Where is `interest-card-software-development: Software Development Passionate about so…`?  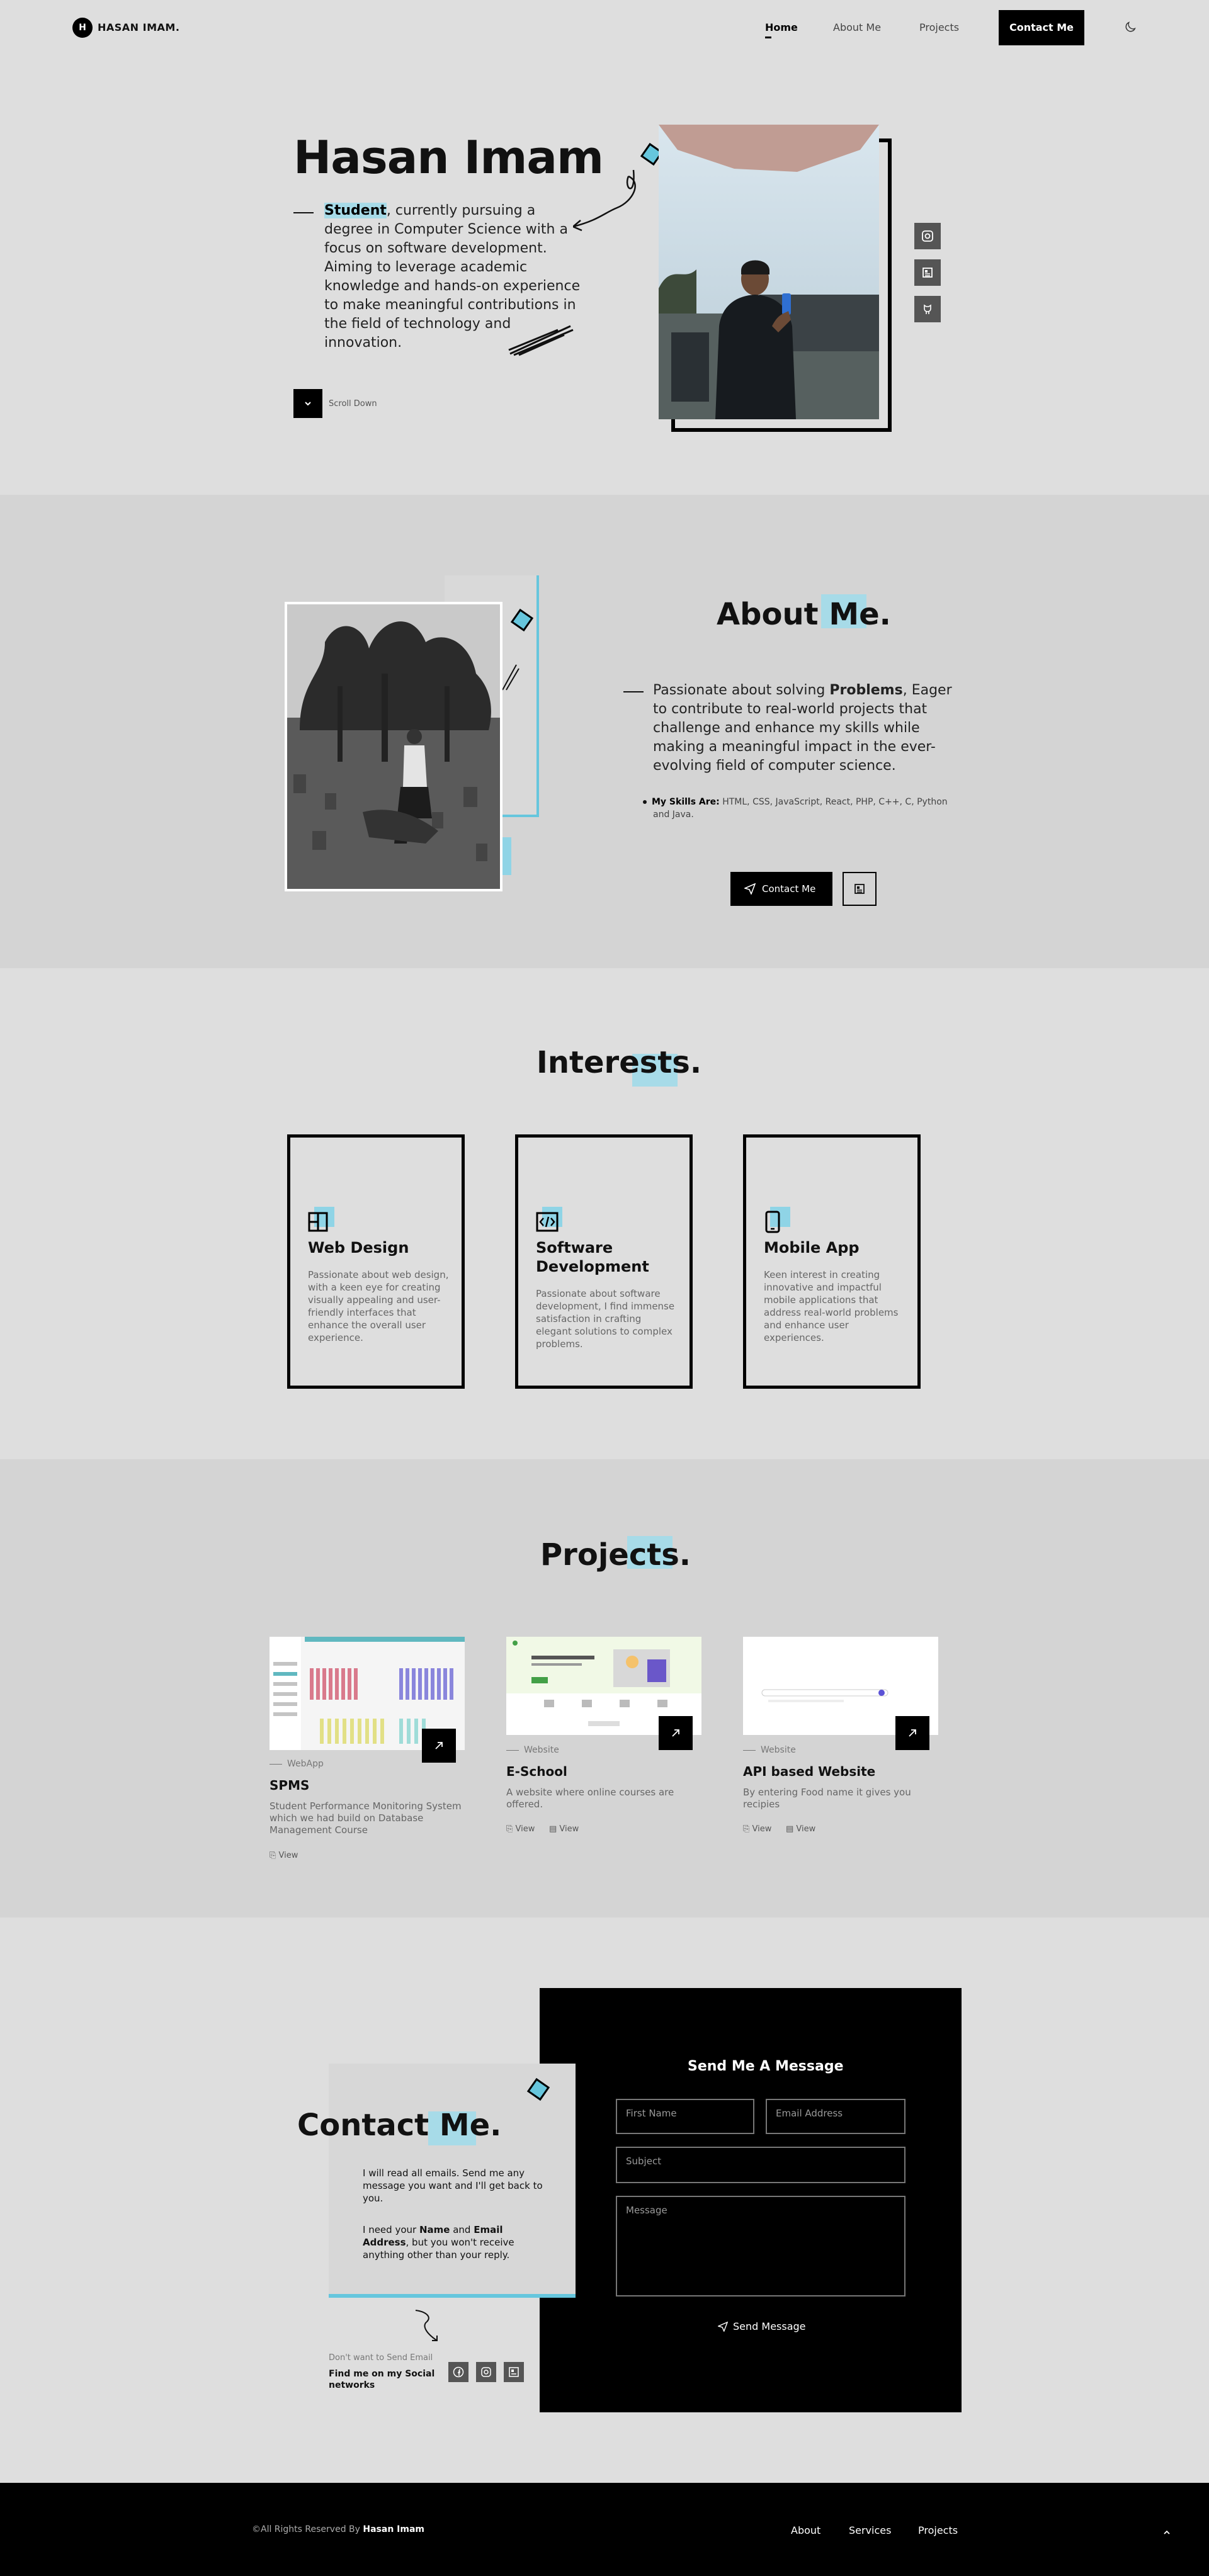
interest-card-software-development: Software Development Passionate about so… is located at coordinates (604, 1261).